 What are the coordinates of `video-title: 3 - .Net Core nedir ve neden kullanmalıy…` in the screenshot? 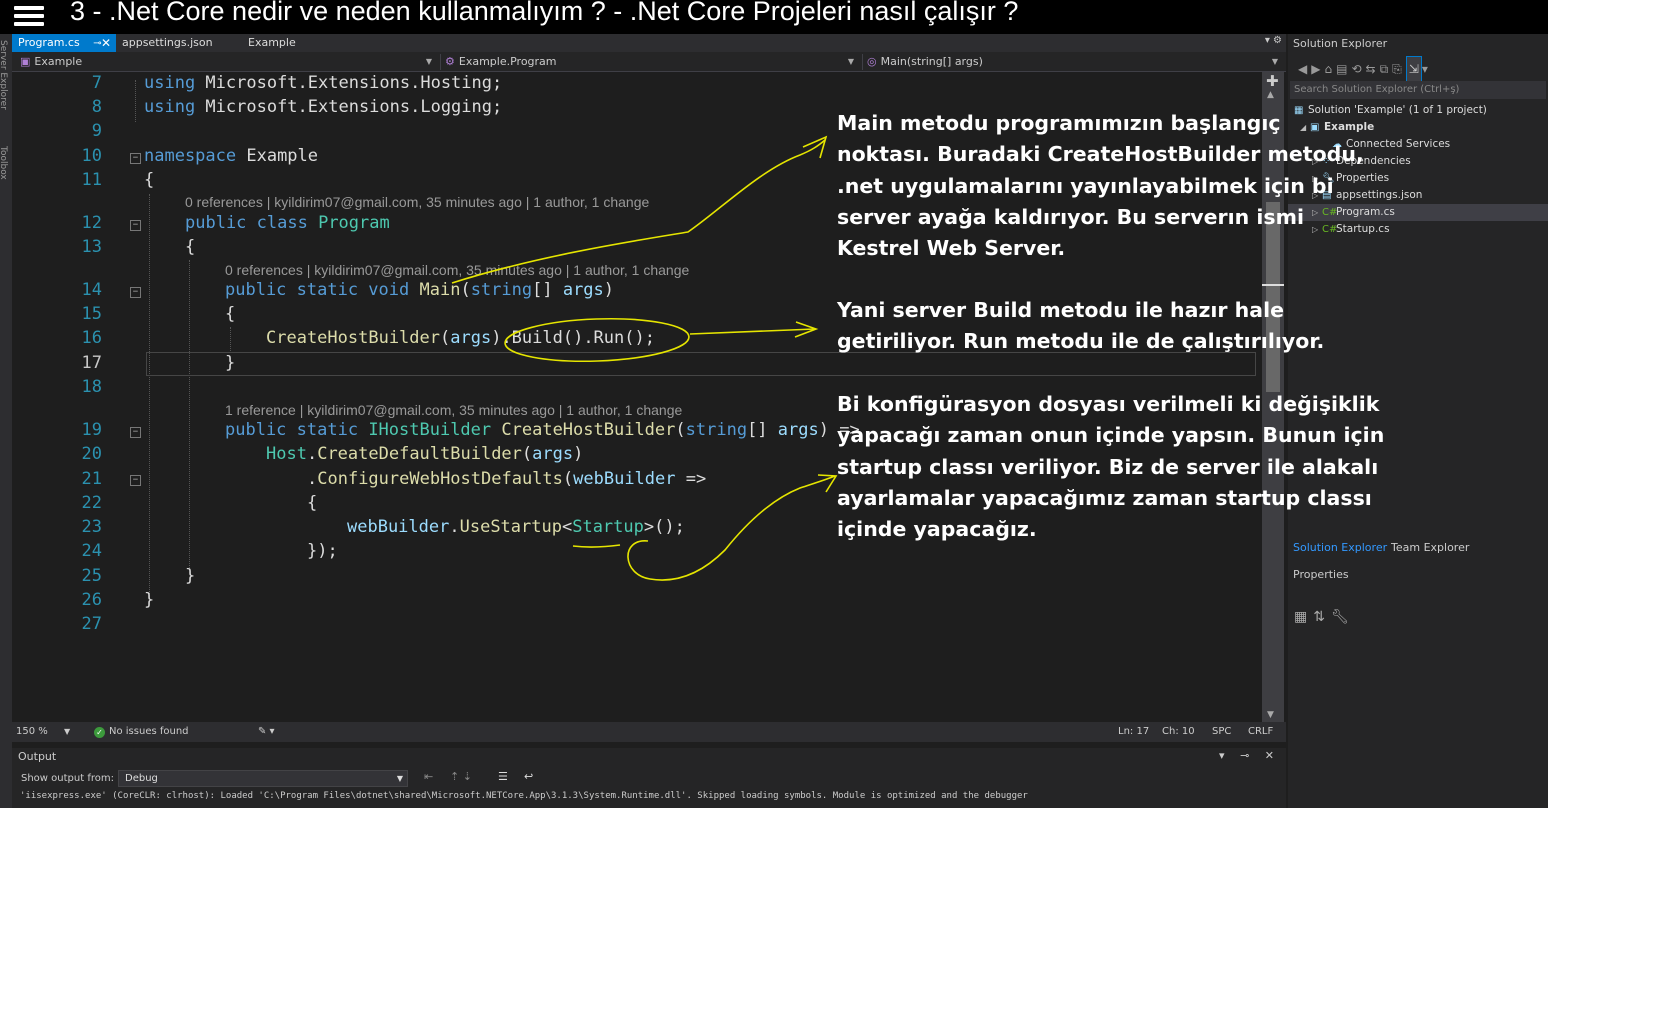 It's located at (544, 13).